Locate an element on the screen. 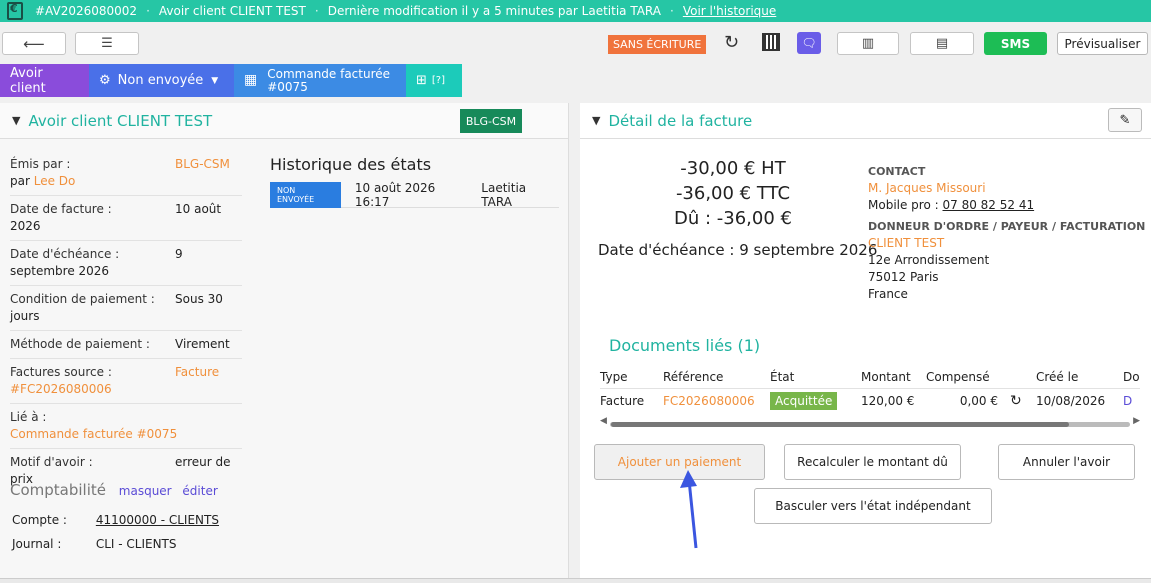 The width and height of the screenshot is (1151, 583). list-icon: ☰ is located at coordinates (107, 43).